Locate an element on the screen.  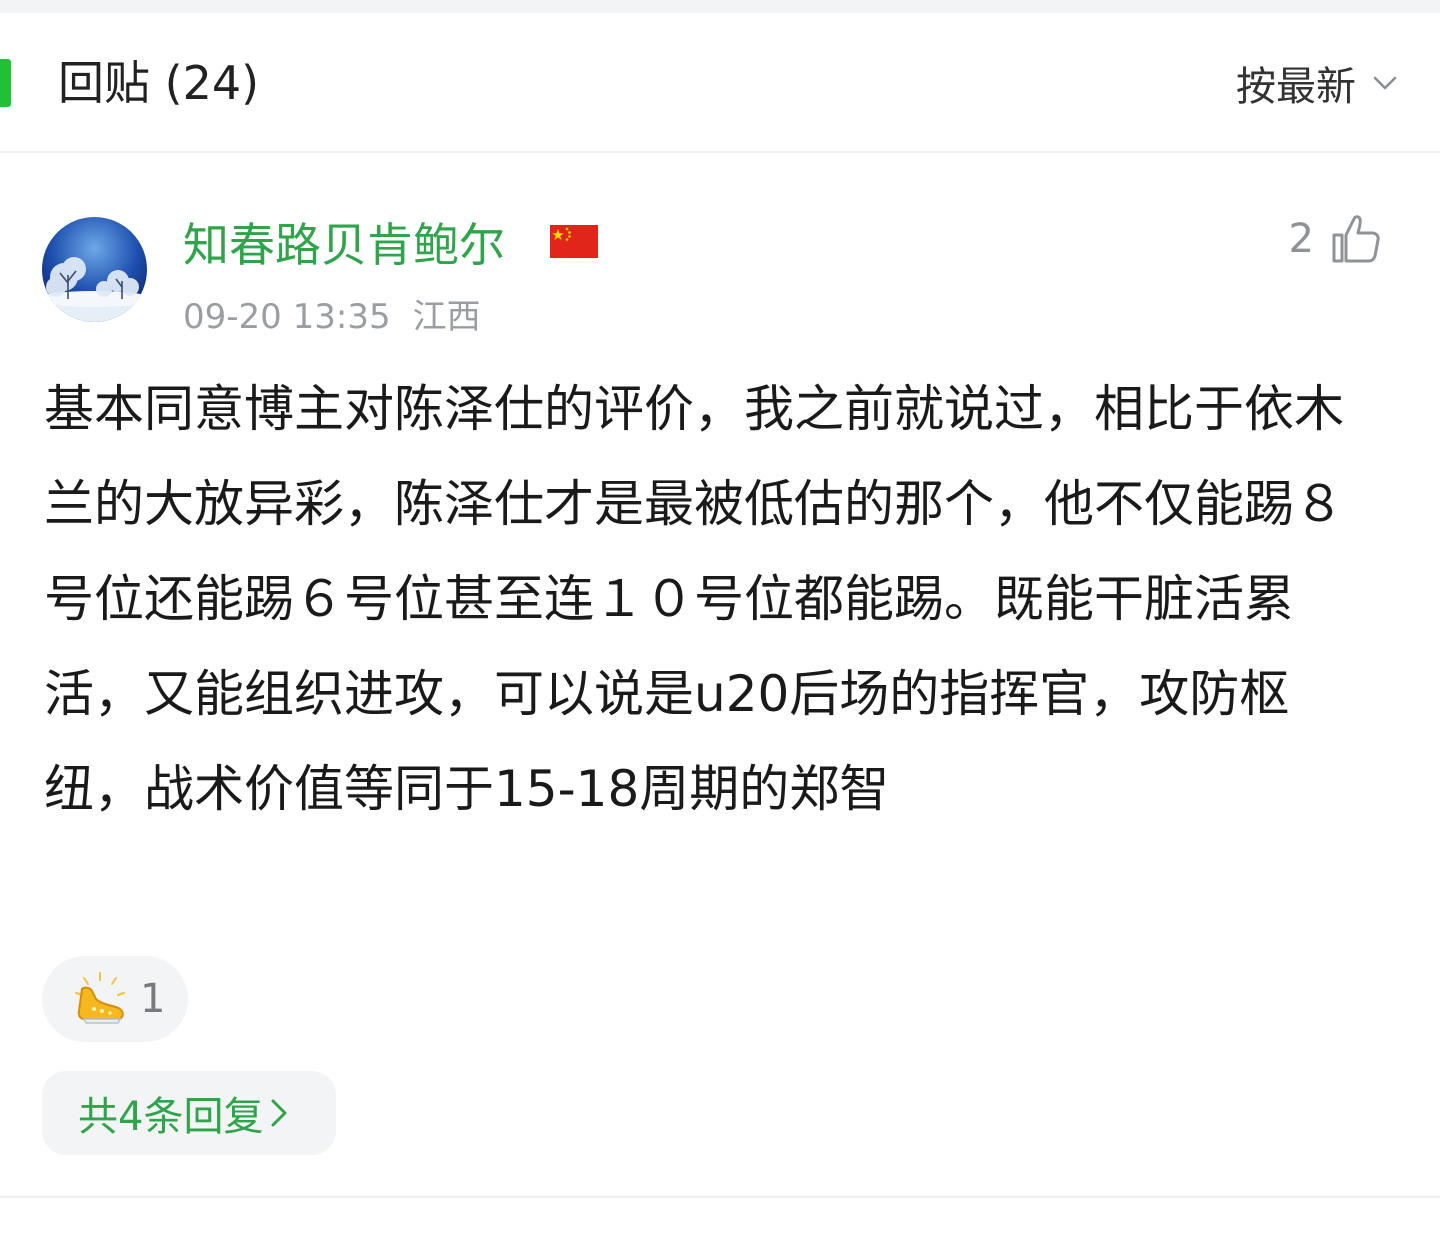
replies-title: 回贴 (24) is located at coordinates (159, 83).